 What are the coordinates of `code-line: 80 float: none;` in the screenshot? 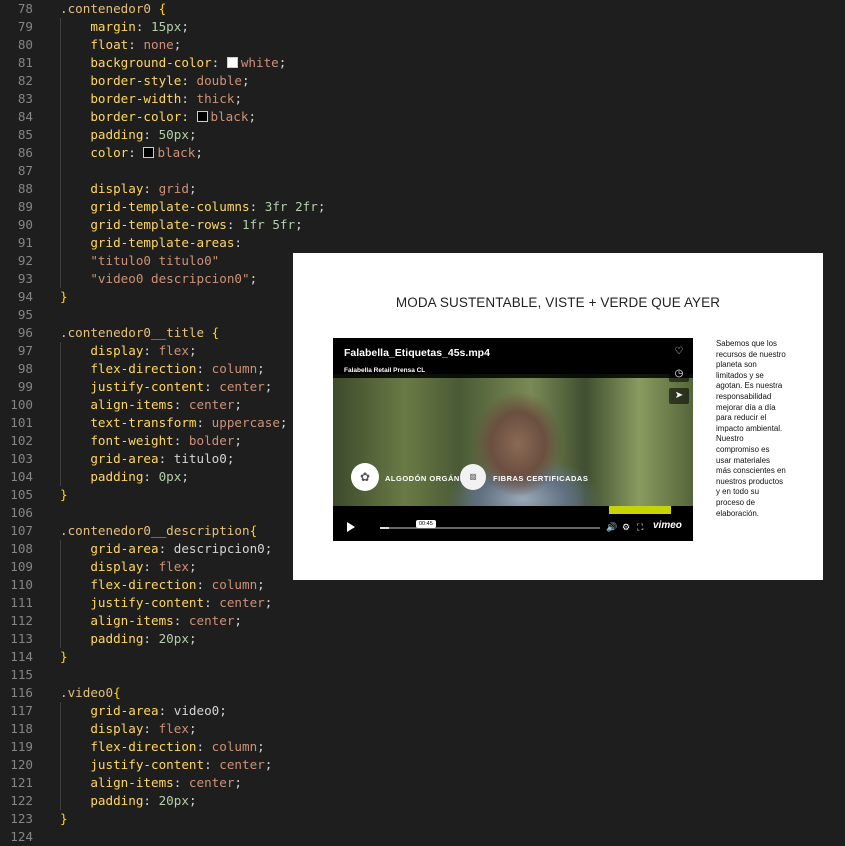 It's located at (422, 45).